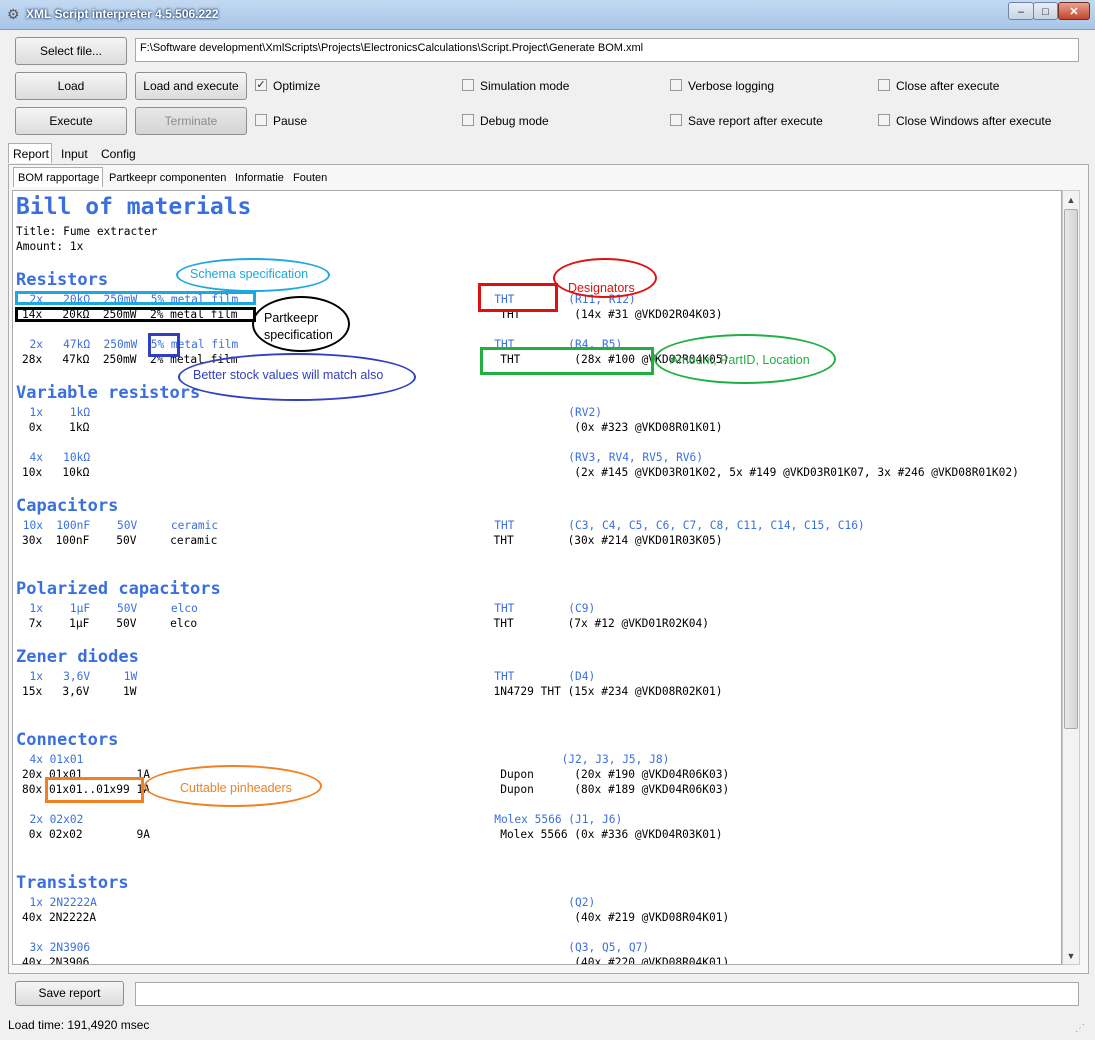 The image size is (1095, 1040). I want to click on list-item: 4x 01x01 (J2, J3, J5, J8), so click(343, 759).